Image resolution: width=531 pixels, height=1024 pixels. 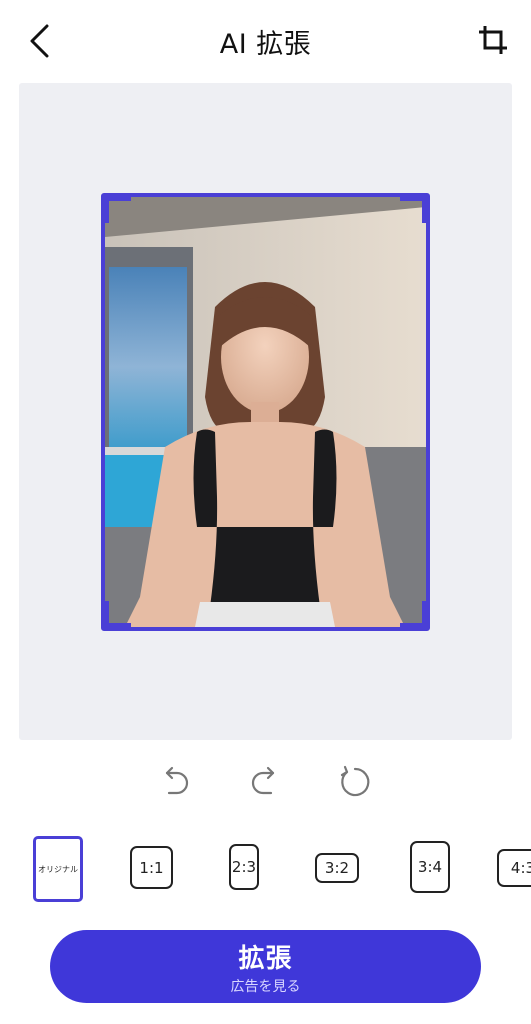 I want to click on ratio-label: 4:3, so click(x=520, y=868).